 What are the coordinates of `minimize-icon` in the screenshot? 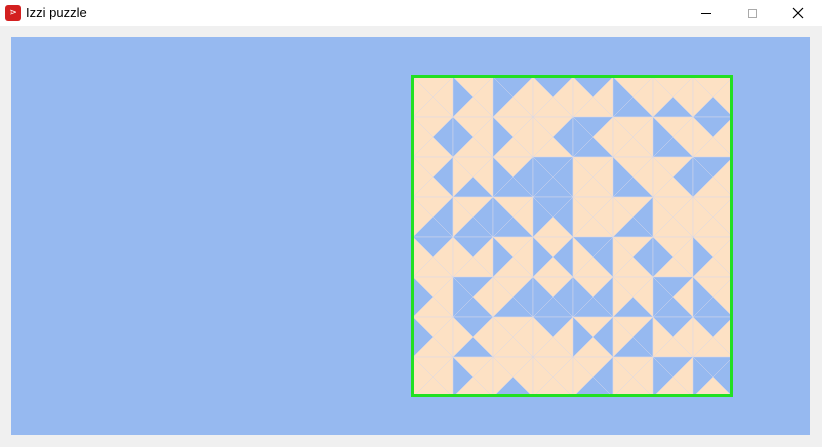 It's located at (706, 13).